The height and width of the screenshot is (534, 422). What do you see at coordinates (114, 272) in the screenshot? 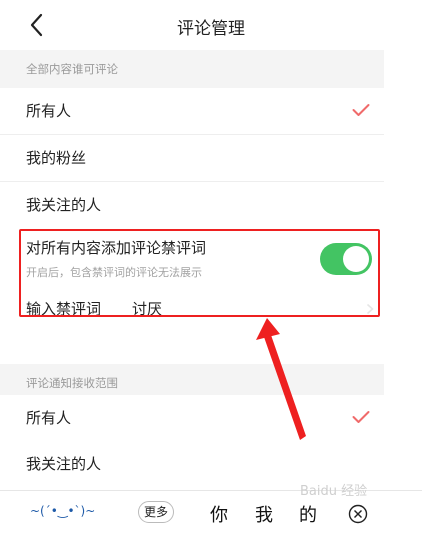
I see `ban-words-subtitle: 开启后，包含禁评词的评论无法展示` at bounding box center [114, 272].